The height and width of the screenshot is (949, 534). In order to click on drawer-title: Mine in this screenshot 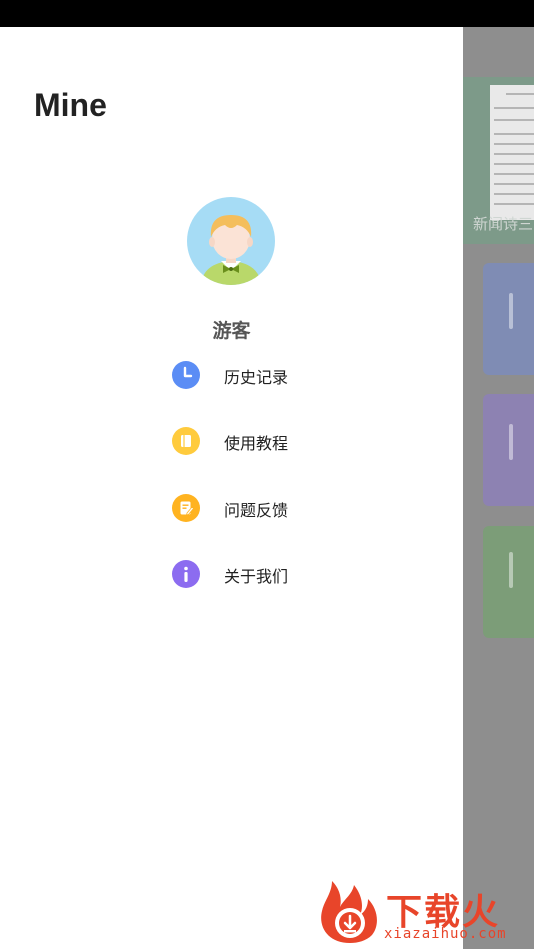, I will do `click(70, 105)`.